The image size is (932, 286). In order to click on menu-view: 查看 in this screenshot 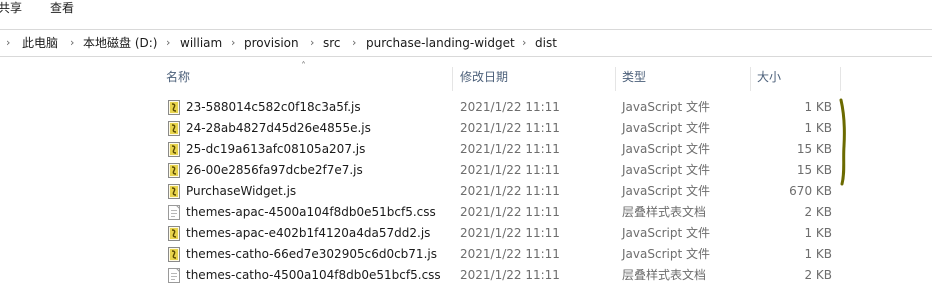, I will do `click(62, 8)`.